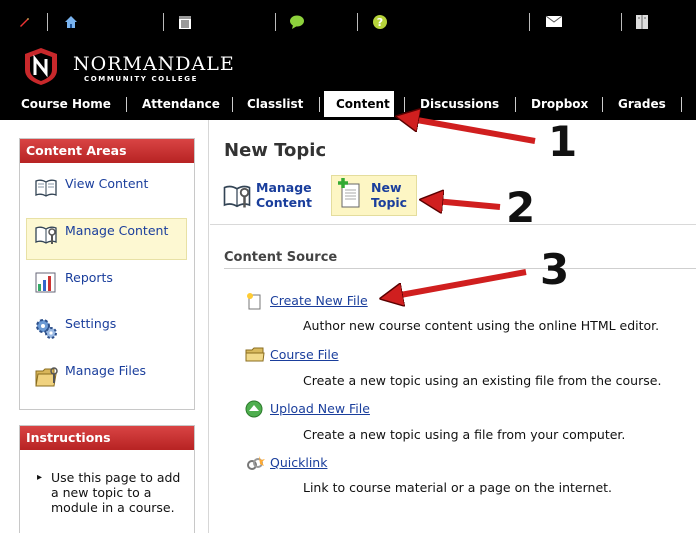 The image size is (696, 533). What do you see at coordinates (555, 269) in the screenshot?
I see `callout-number-3: 3` at bounding box center [555, 269].